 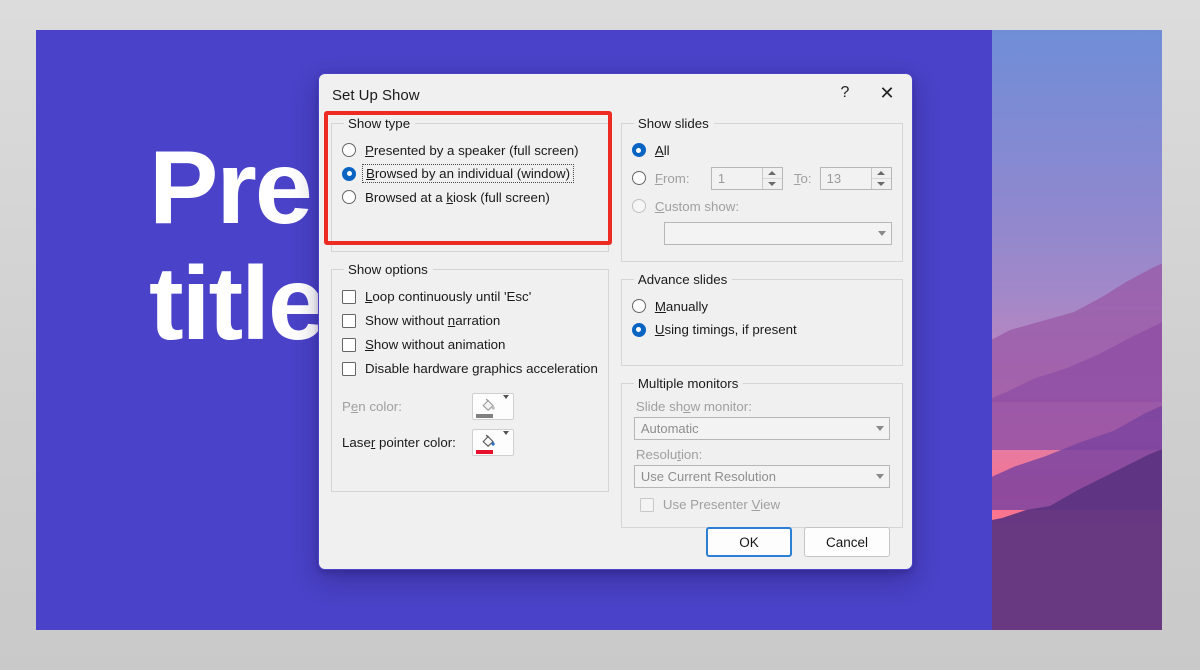 What do you see at coordinates (615, 542) in the screenshot?
I see `dialog-footer: OK Cancel` at bounding box center [615, 542].